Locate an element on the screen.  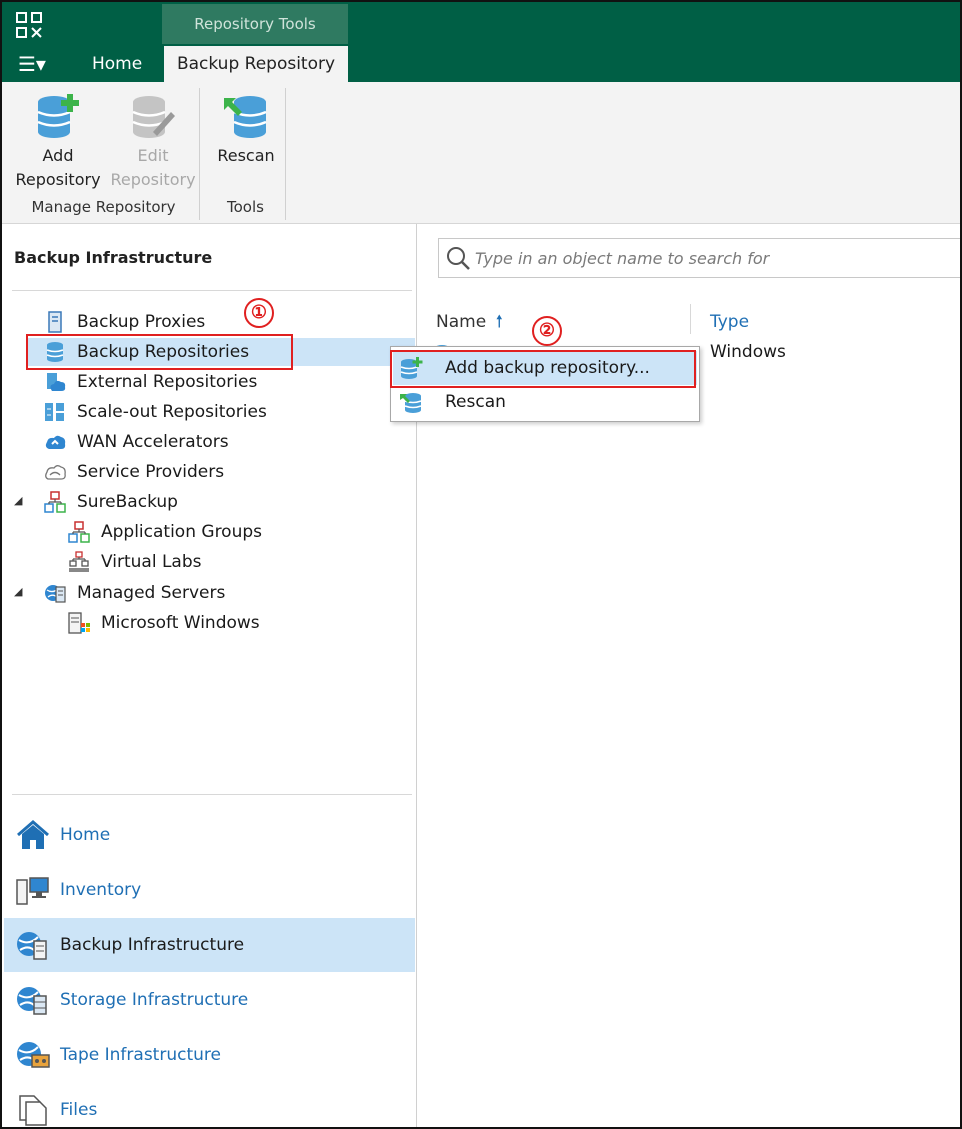
nav-label: Storage Infrastructure is located at coordinates (154, 1000).